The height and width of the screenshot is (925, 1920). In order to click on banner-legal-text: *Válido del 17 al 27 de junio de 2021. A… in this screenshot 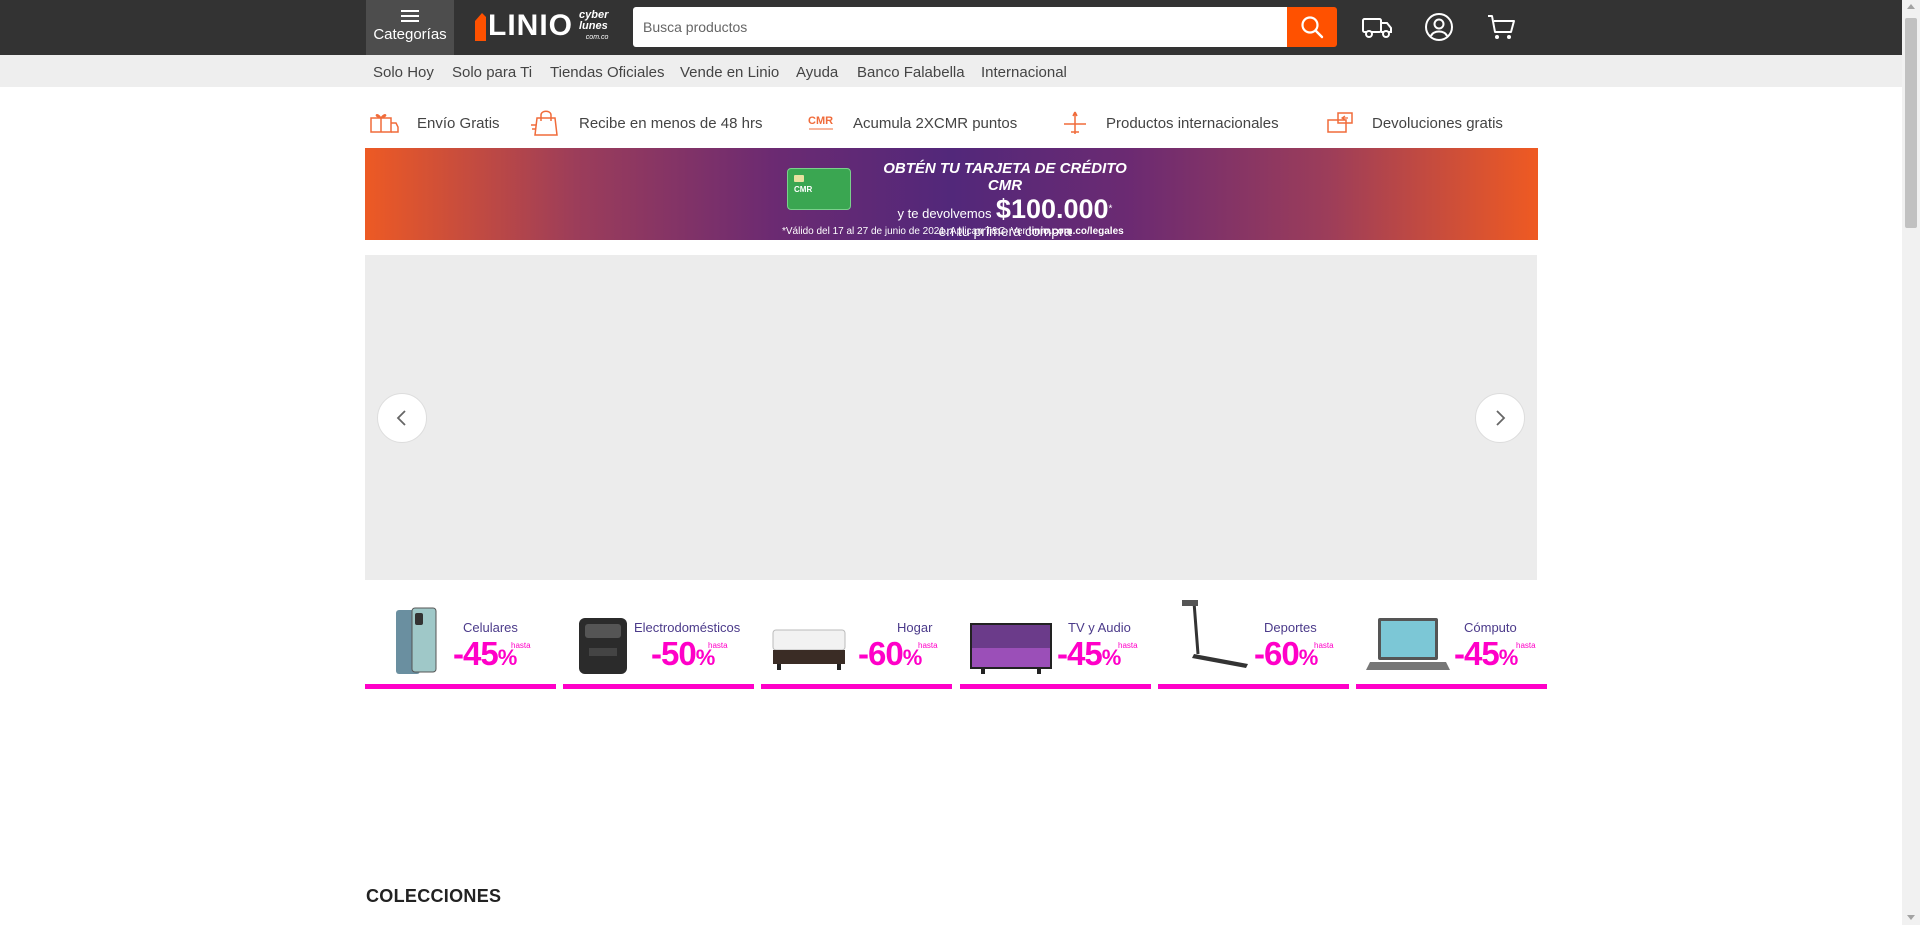, I will do `click(953, 231)`.